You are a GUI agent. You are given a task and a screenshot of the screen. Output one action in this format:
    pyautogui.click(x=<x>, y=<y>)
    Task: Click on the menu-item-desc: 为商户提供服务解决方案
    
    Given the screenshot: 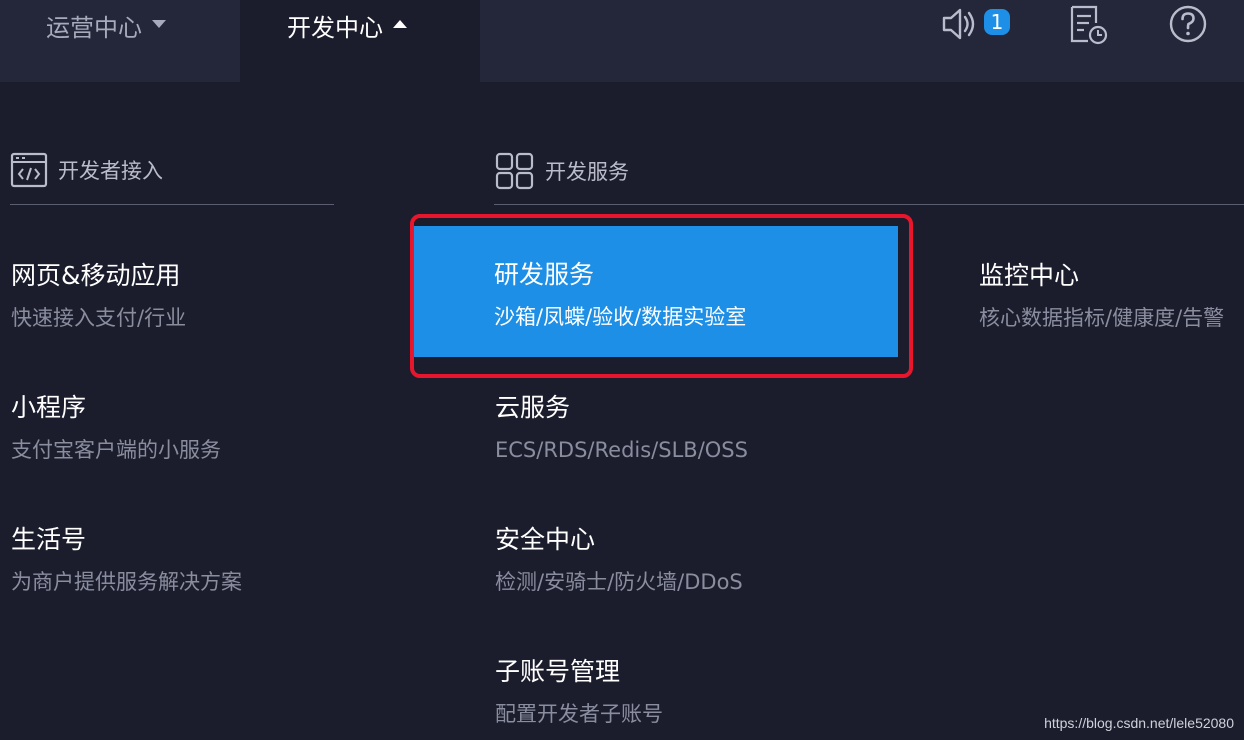 What is the action you would take?
    pyautogui.click(x=126, y=582)
    